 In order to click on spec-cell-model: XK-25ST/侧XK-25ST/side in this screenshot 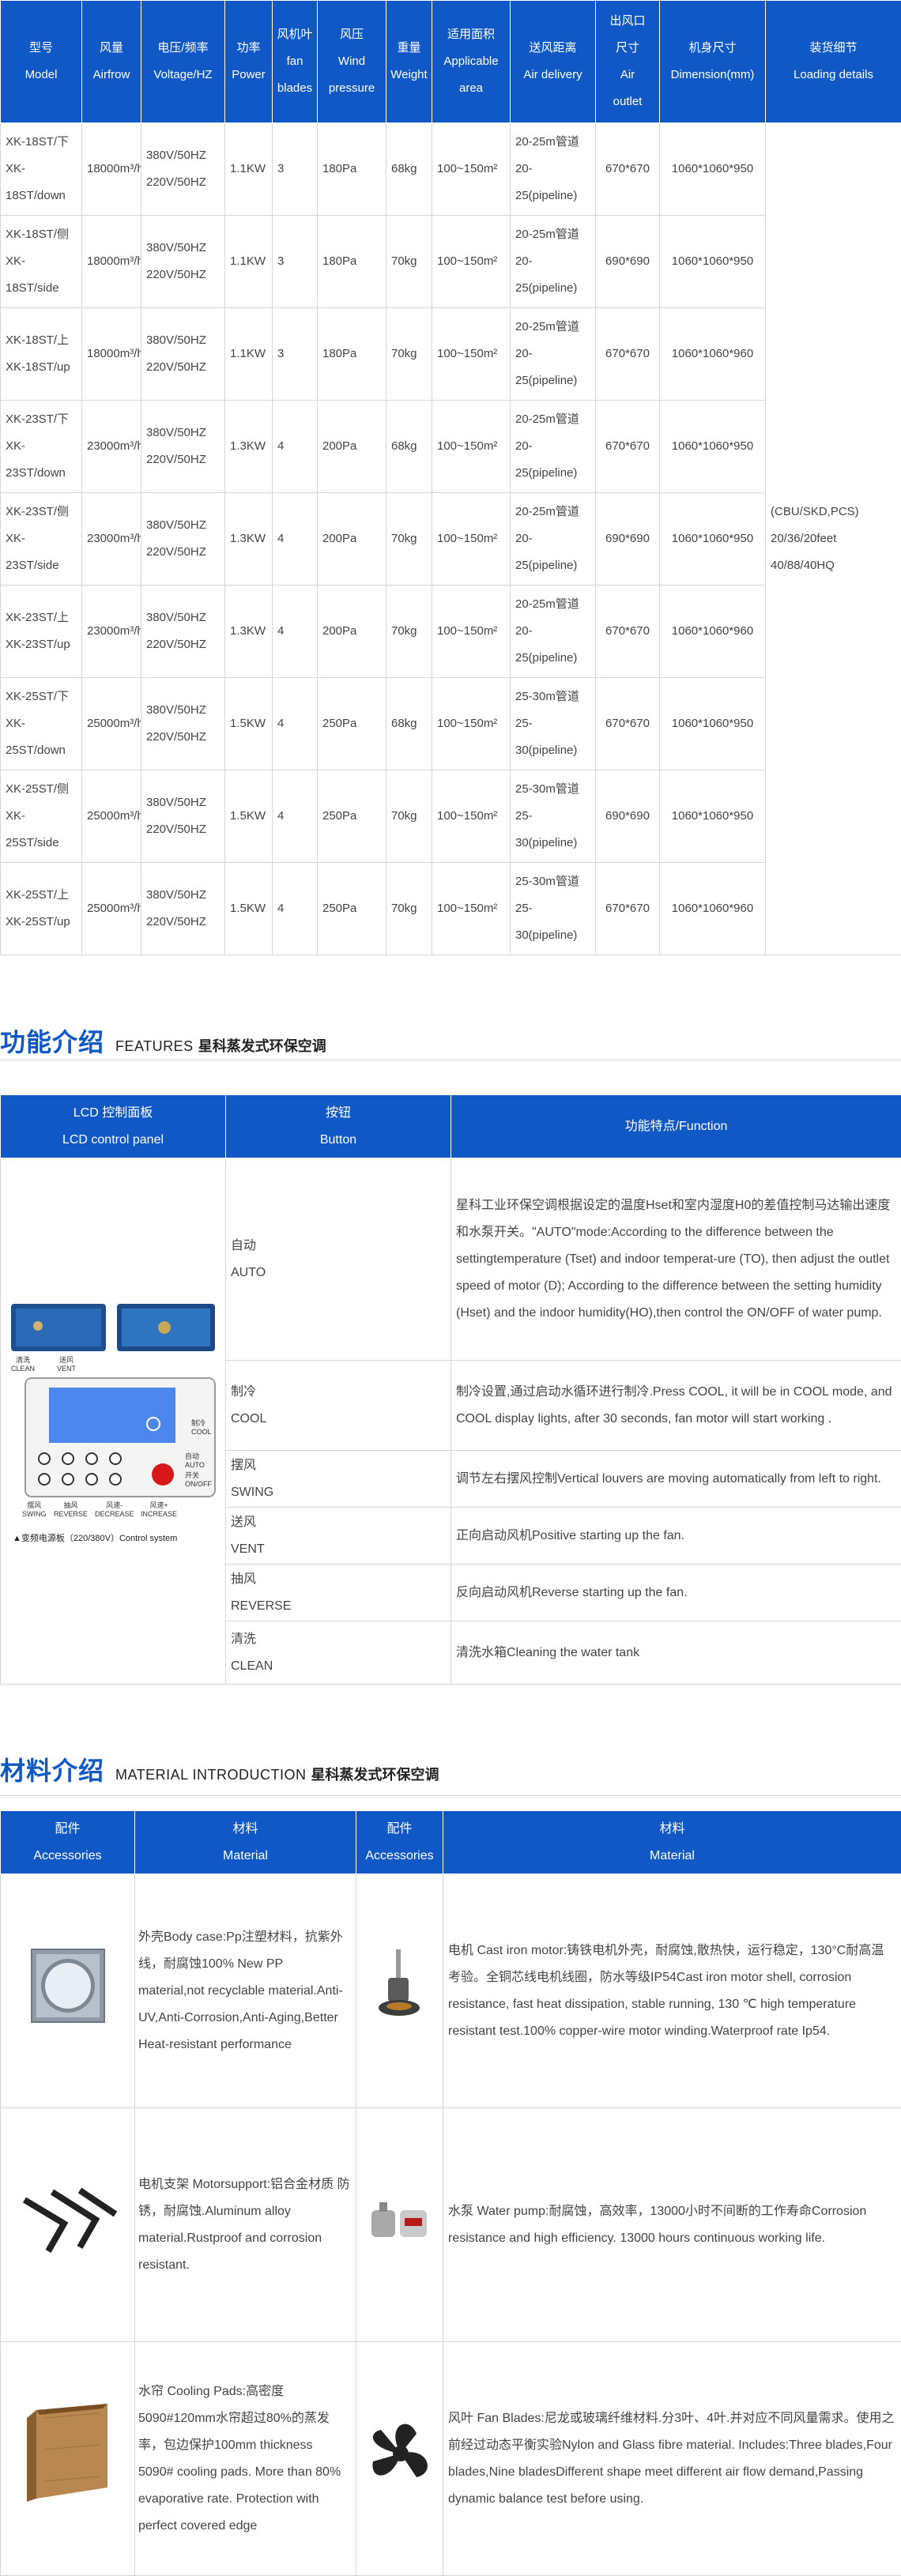, I will do `click(41, 816)`.